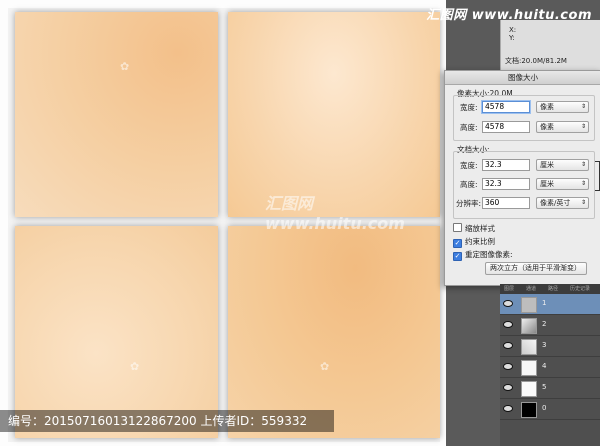 The height and width of the screenshot is (446, 600). I want to click on layers-panel-tabs: 图层 通道 路径 历史记录, so click(550, 289).